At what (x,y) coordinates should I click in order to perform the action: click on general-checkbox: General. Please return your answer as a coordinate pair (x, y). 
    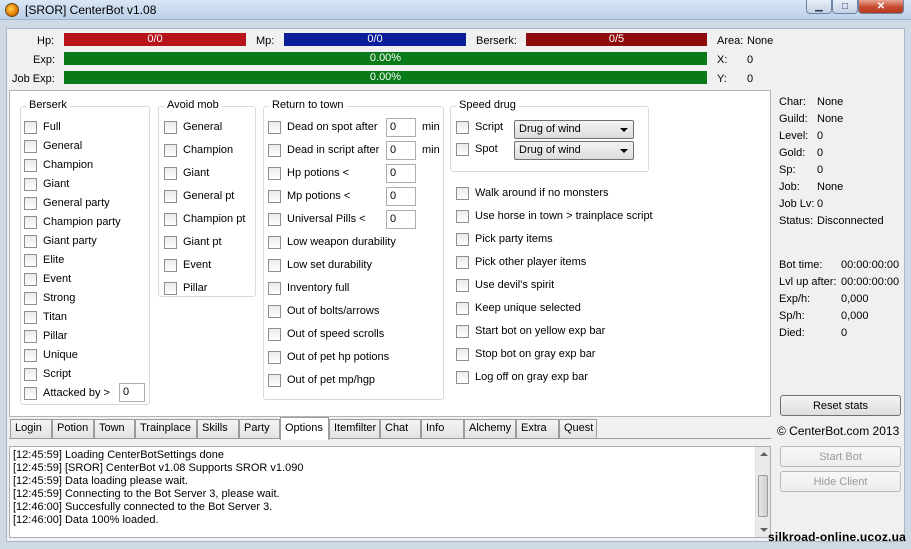
    Looking at the image, I should click on (53, 146).